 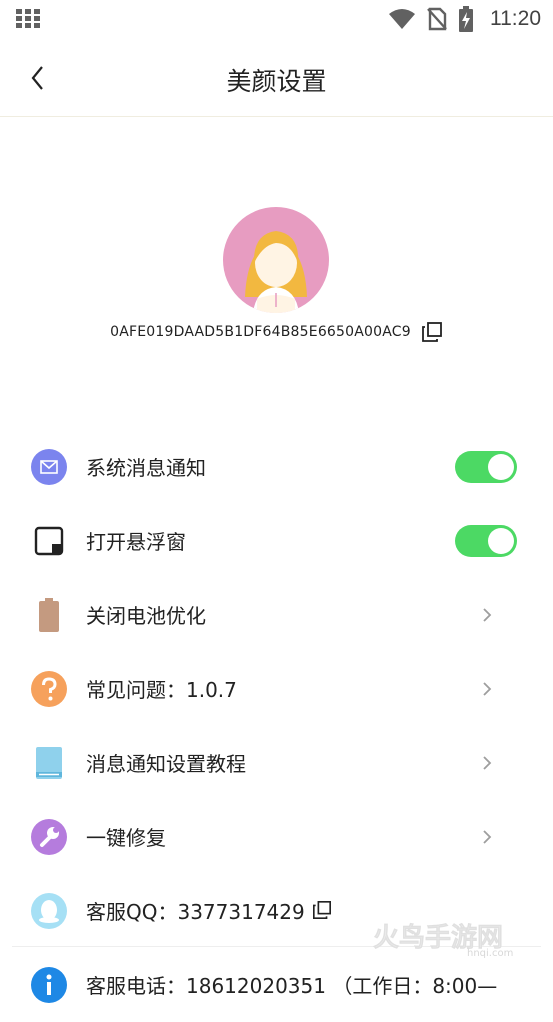 I want to click on list-item-system-notification: 系统消息通知, so click(x=276, y=467).